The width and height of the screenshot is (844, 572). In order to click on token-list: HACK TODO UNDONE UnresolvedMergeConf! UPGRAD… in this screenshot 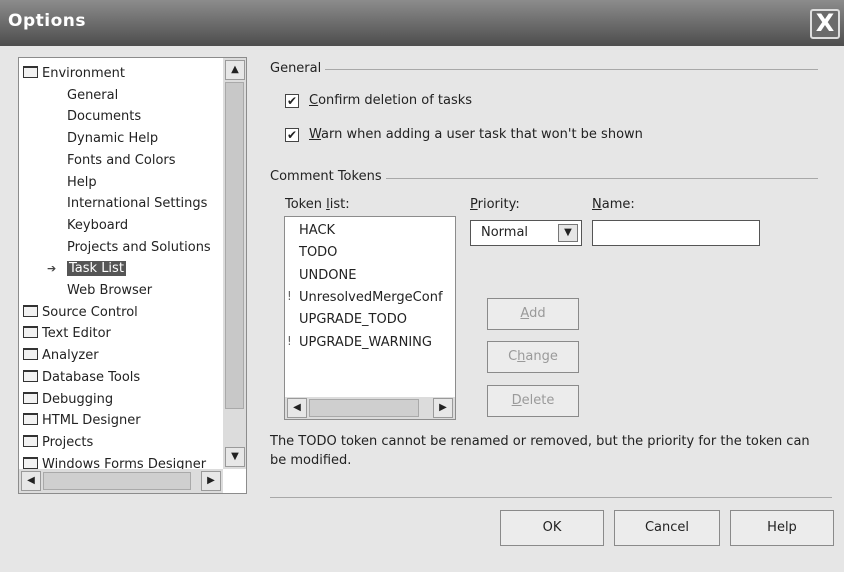, I will do `click(370, 318)`.